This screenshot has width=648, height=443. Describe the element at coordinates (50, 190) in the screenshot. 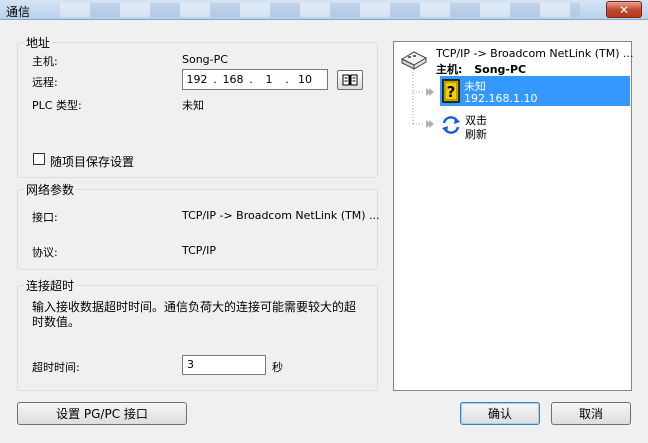

I see `network-params-legend: 网络参数` at that location.